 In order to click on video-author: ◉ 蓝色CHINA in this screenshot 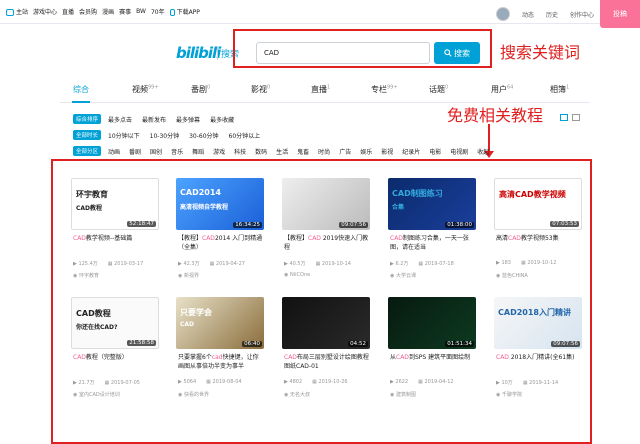, I will do `click(512, 275)`.